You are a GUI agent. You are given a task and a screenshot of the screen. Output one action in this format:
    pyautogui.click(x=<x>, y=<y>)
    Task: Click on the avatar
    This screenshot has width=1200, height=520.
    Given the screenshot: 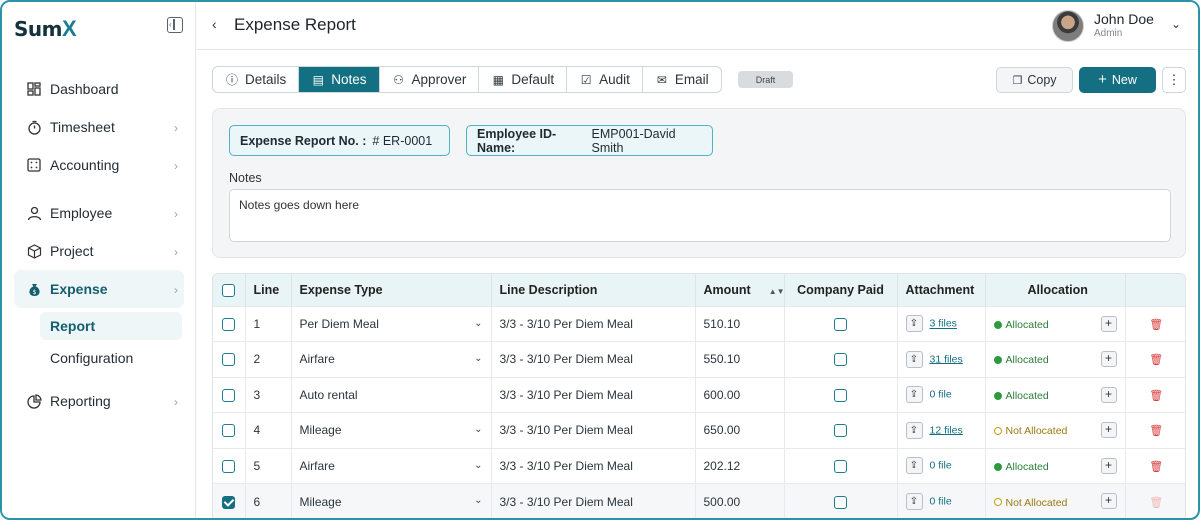 What is the action you would take?
    pyautogui.click(x=1068, y=26)
    